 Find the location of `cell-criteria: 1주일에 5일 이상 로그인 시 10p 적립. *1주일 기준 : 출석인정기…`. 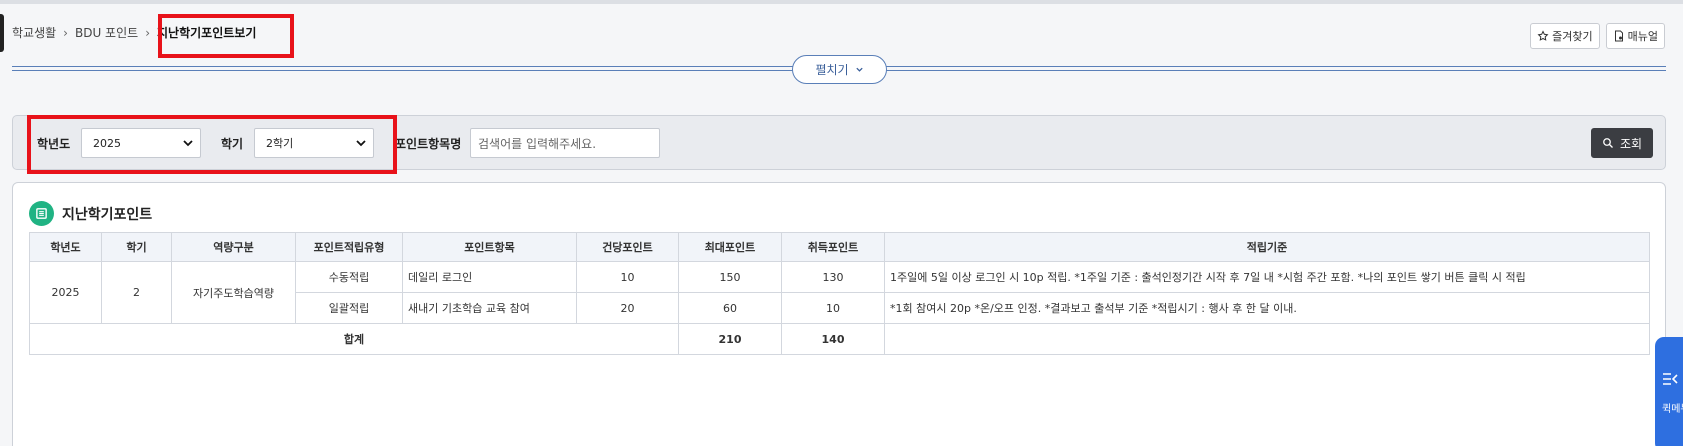

cell-criteria: 1주일에 5일 이상 로그인 시 10p 적립. *1주일 기준 : 출석인정기… is located at coordinates (1267, 277).